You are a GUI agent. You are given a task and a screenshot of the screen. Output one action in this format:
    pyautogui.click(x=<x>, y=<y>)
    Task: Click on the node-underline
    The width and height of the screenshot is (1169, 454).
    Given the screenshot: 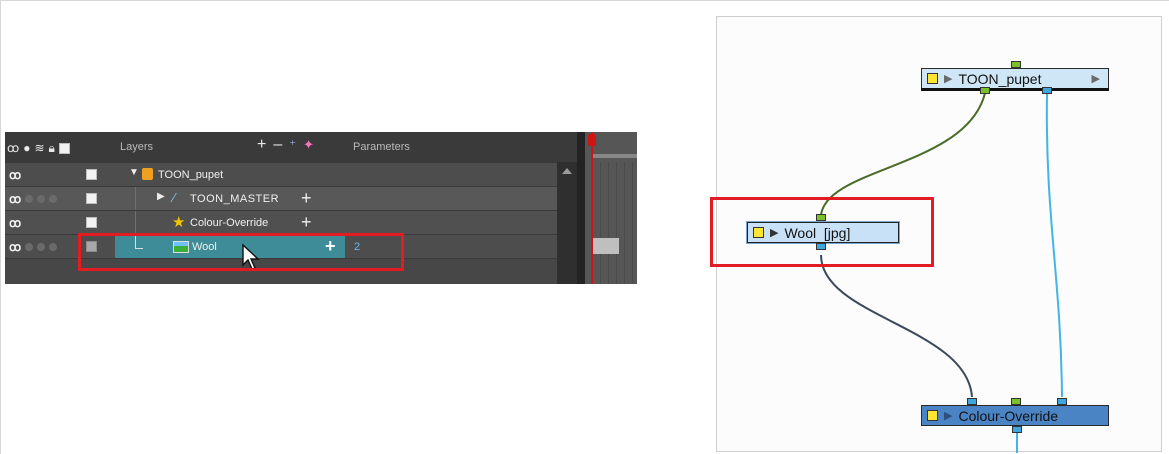 What is the action you would take?
    pyautogui.click(x=1015, y=89)
    